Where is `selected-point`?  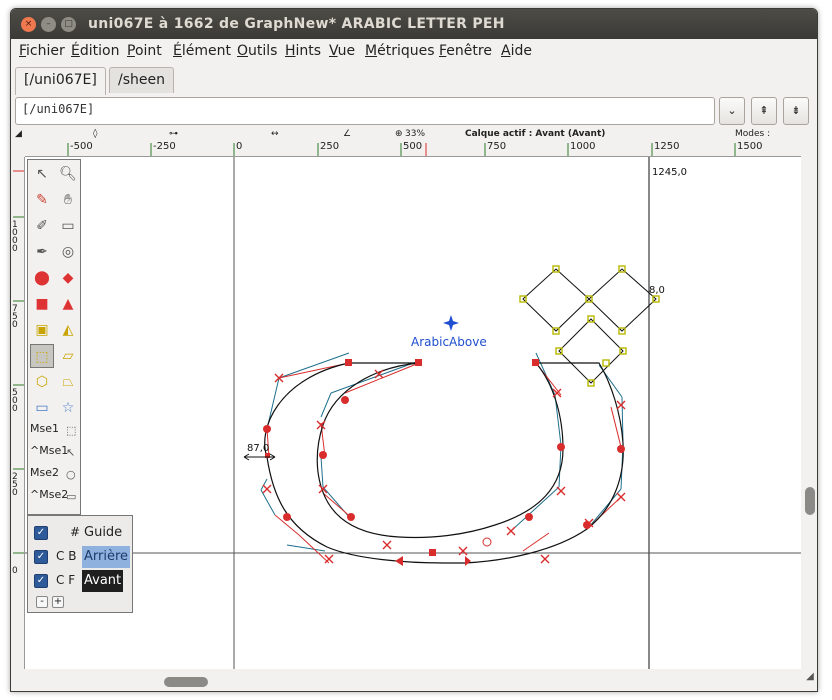
selected-point is located at coordinates (487, 542).